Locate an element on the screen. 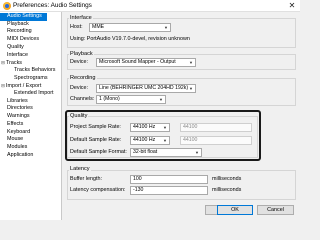 The height and width of the screenshot is (240, 320). tree-item-label: MIDI Devices is located at coordinates (23, 39).